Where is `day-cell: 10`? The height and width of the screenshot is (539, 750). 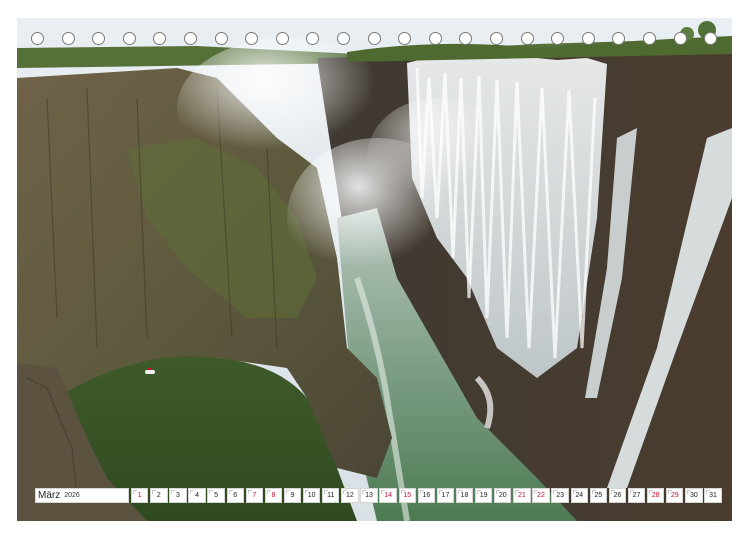
day-cell: 10 is located at coordinates (311, 495).